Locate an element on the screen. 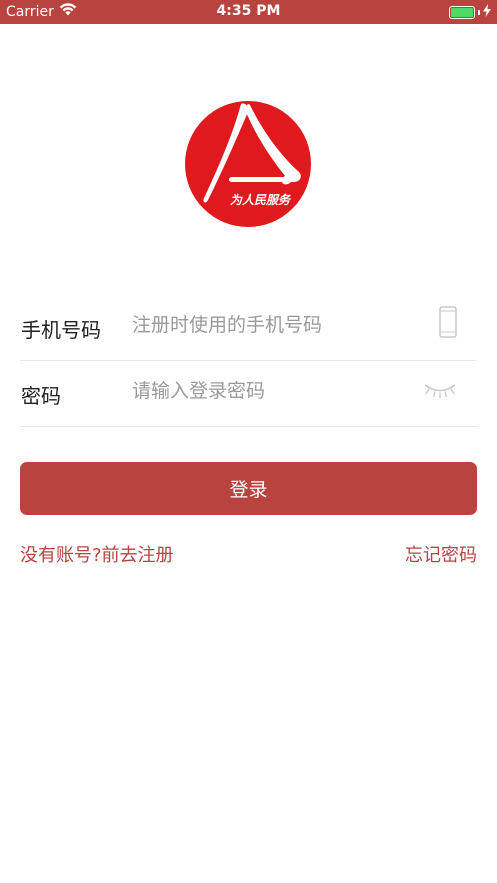 Image resolution: width=497 pixels, height=883 pixels. people-service-logo: 为人民服务 is located at coordinates (248, 164).